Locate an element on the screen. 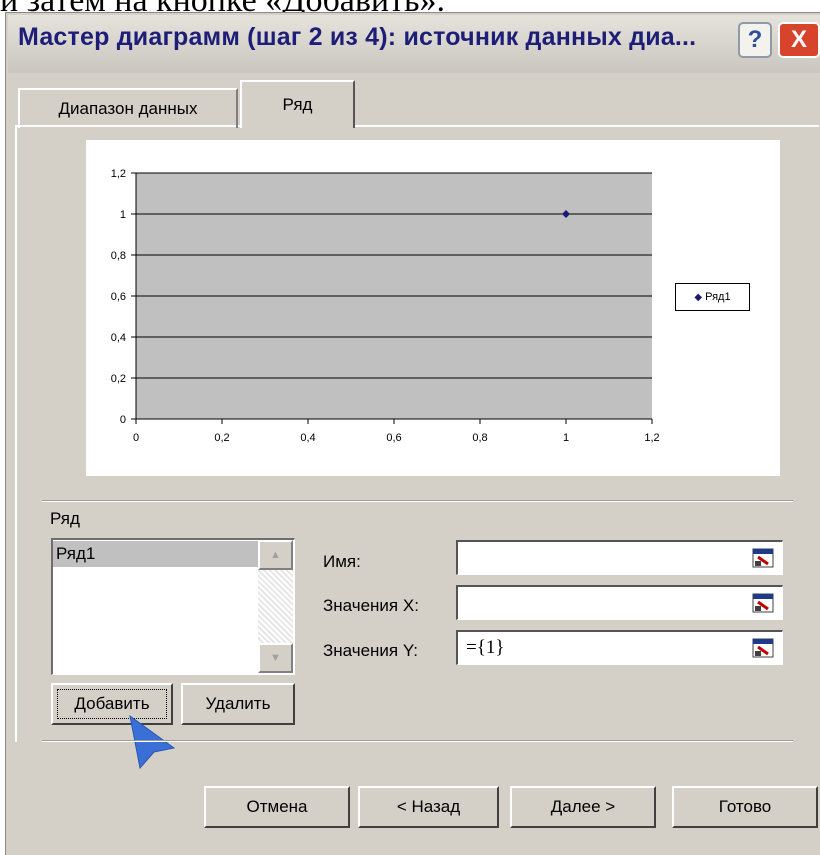 Image resolution: width=820 pixels, height=855 pixels. back-button: < Назад is located at coordinates (428, 807).